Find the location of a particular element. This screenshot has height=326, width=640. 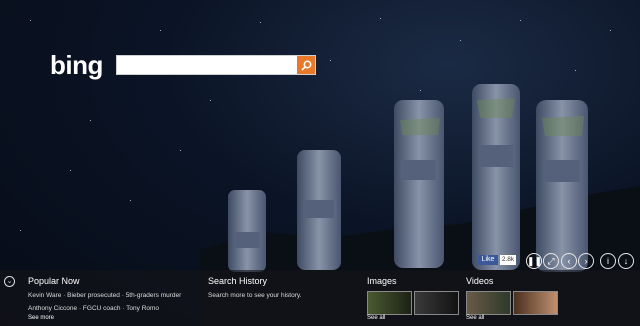

popular-item: 5th-graders murder is located at coordinates (154, 295).